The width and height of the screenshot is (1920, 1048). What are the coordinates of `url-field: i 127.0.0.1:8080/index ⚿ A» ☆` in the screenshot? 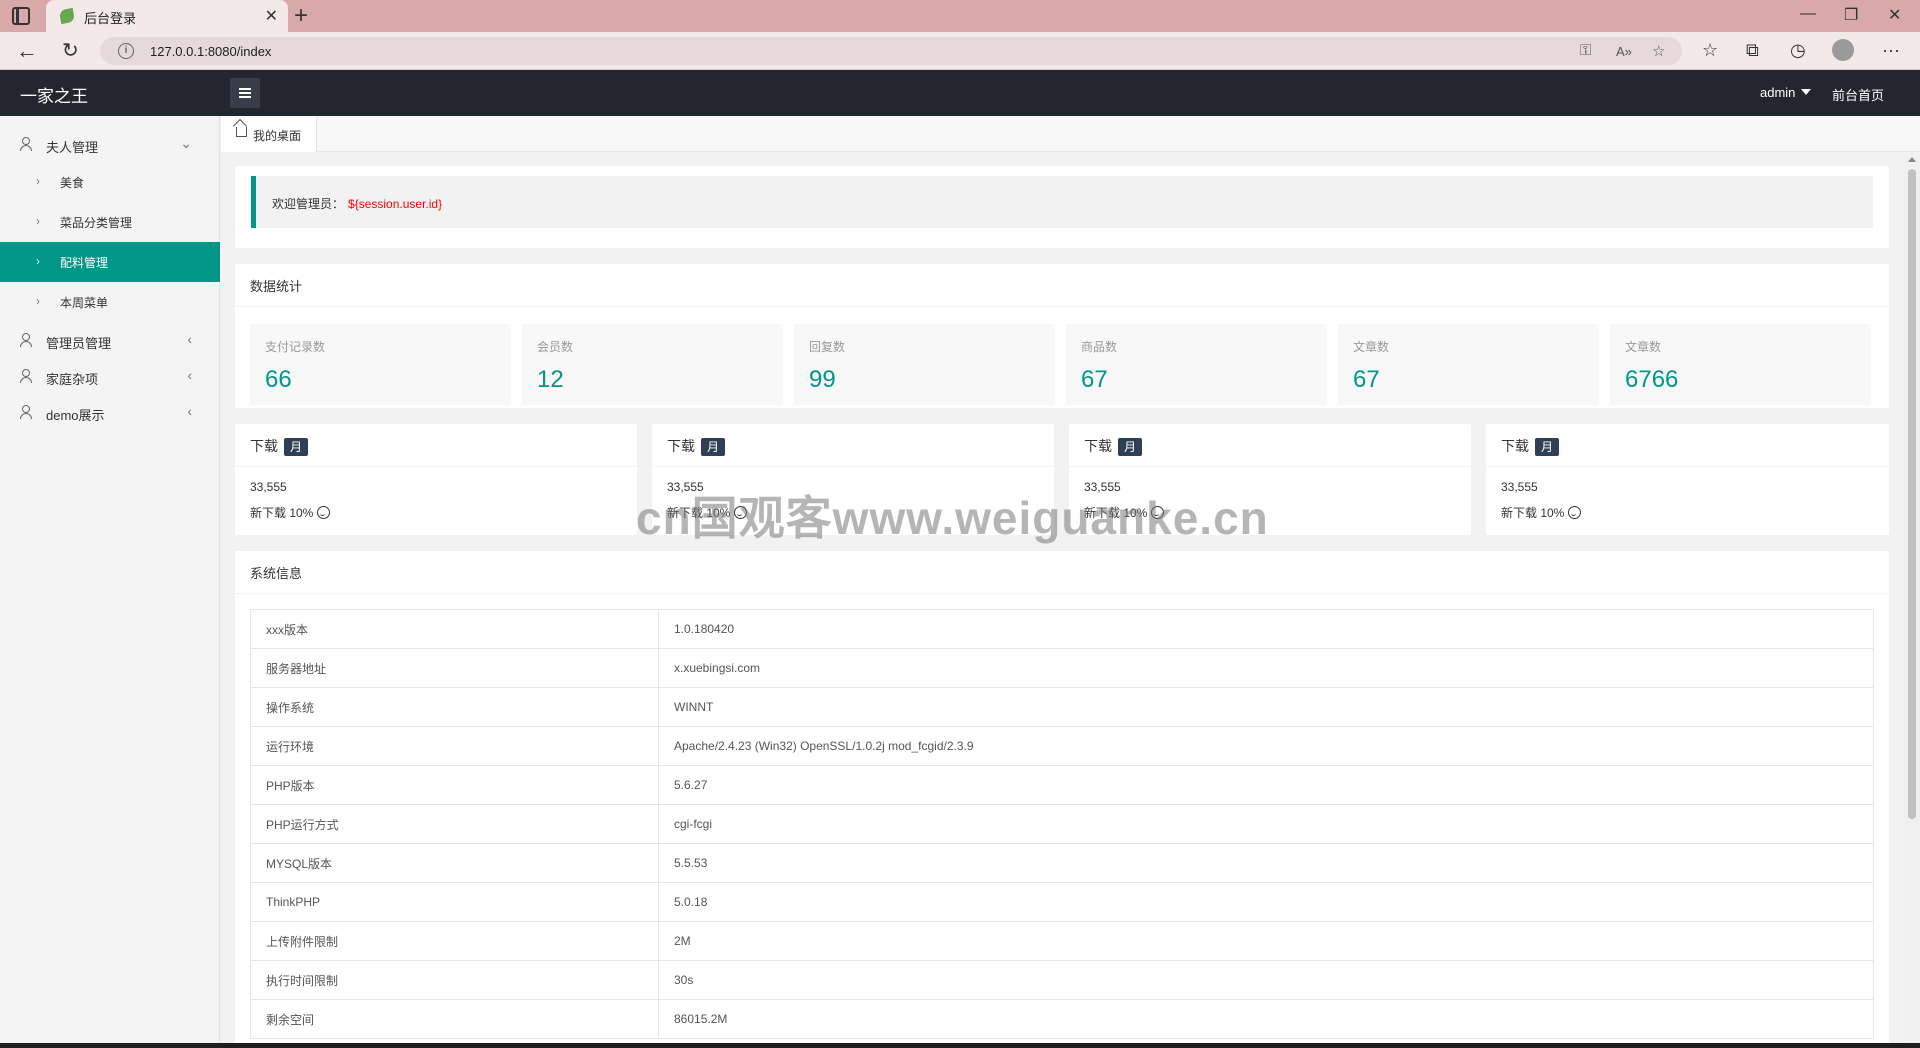 It's located at (891, 51).